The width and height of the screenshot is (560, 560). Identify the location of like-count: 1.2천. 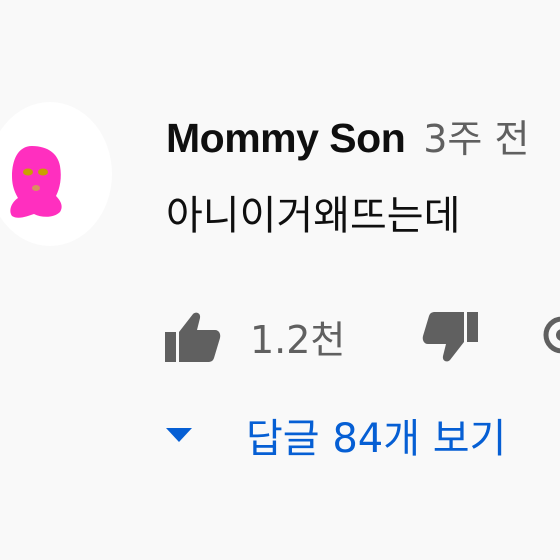
(298, 340).